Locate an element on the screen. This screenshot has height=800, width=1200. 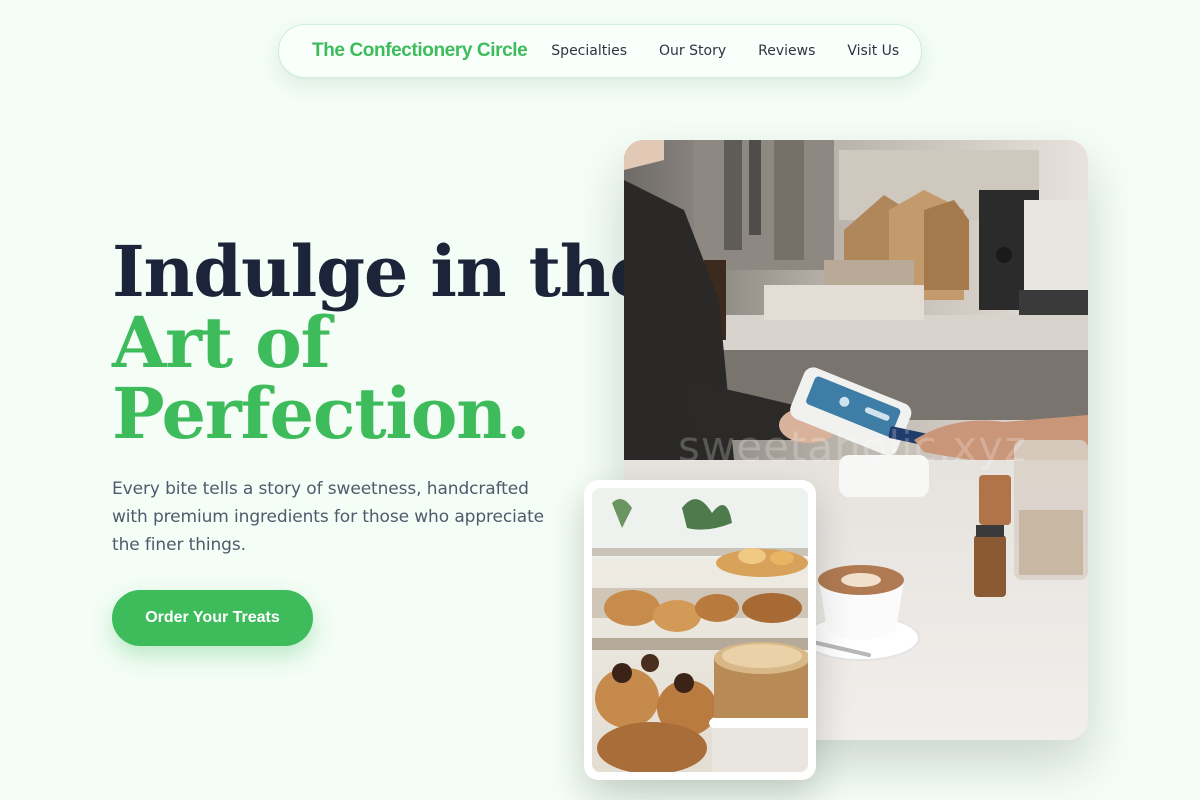
pastry-display-photo is located at coordinates (700, 630).